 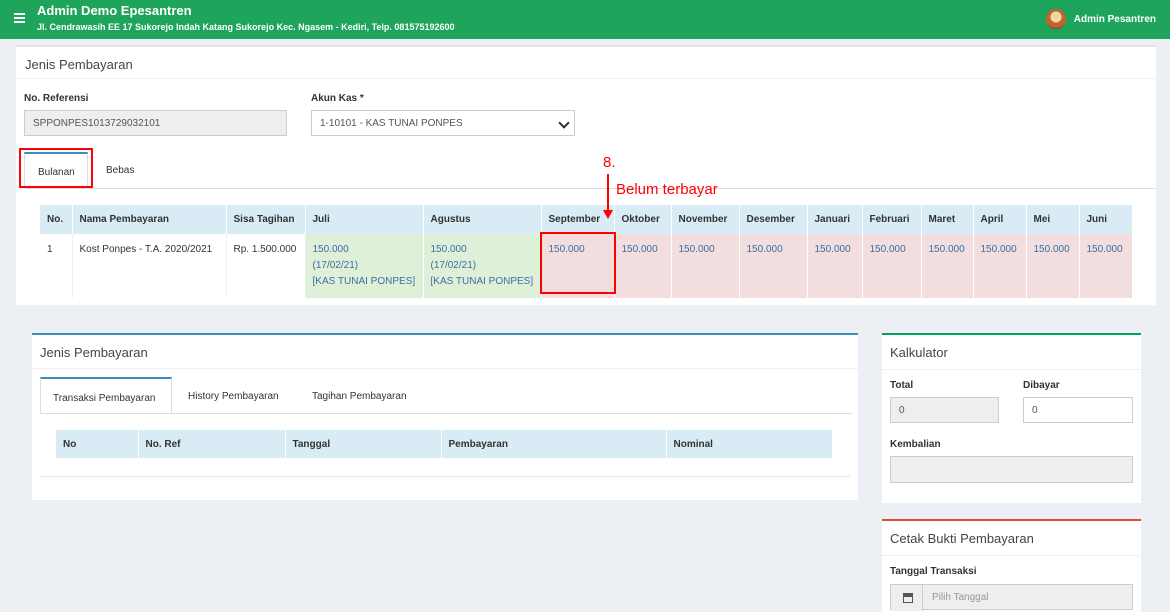 I want to click on payment-table: No No. Ref Tanggal Pembayaran Nominal, so click(x=444, y=444).